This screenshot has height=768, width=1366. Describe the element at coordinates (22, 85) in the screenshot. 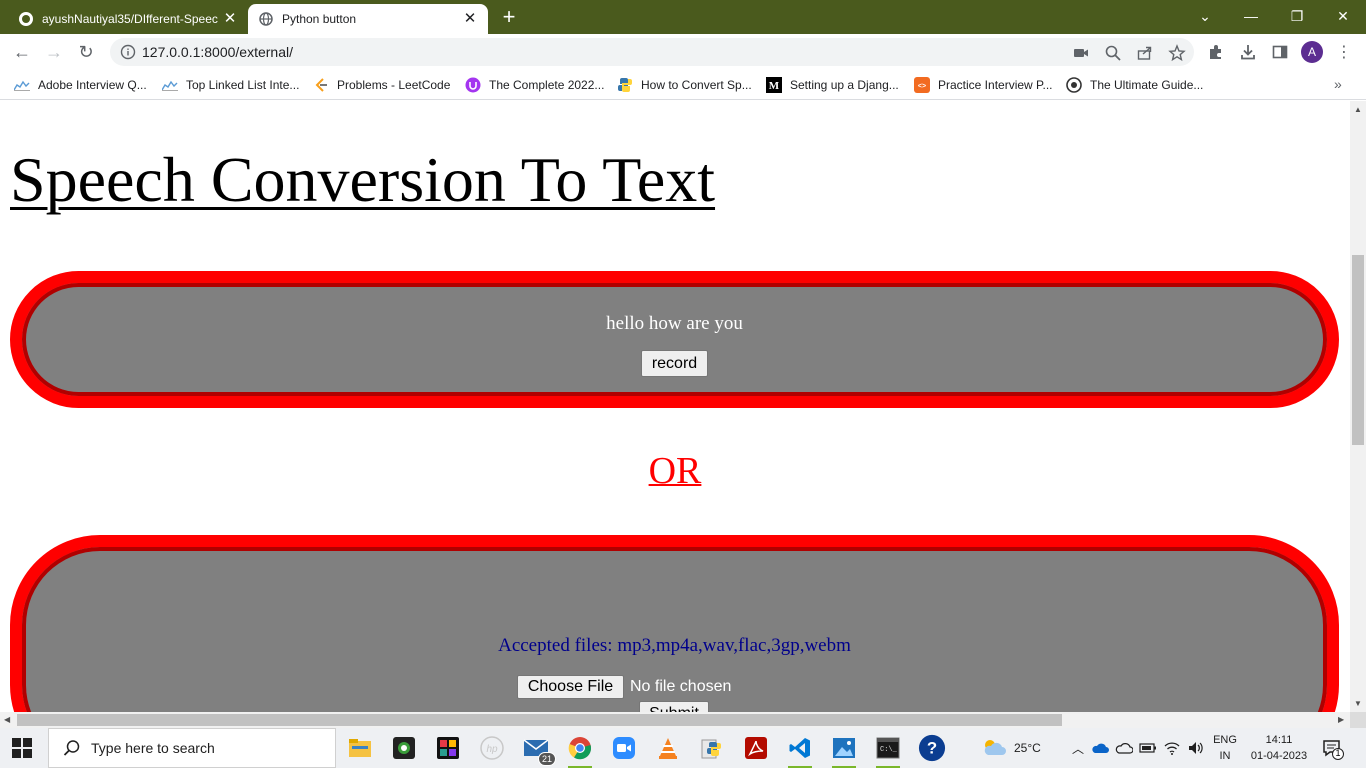

I see `chart-icon` at that location.